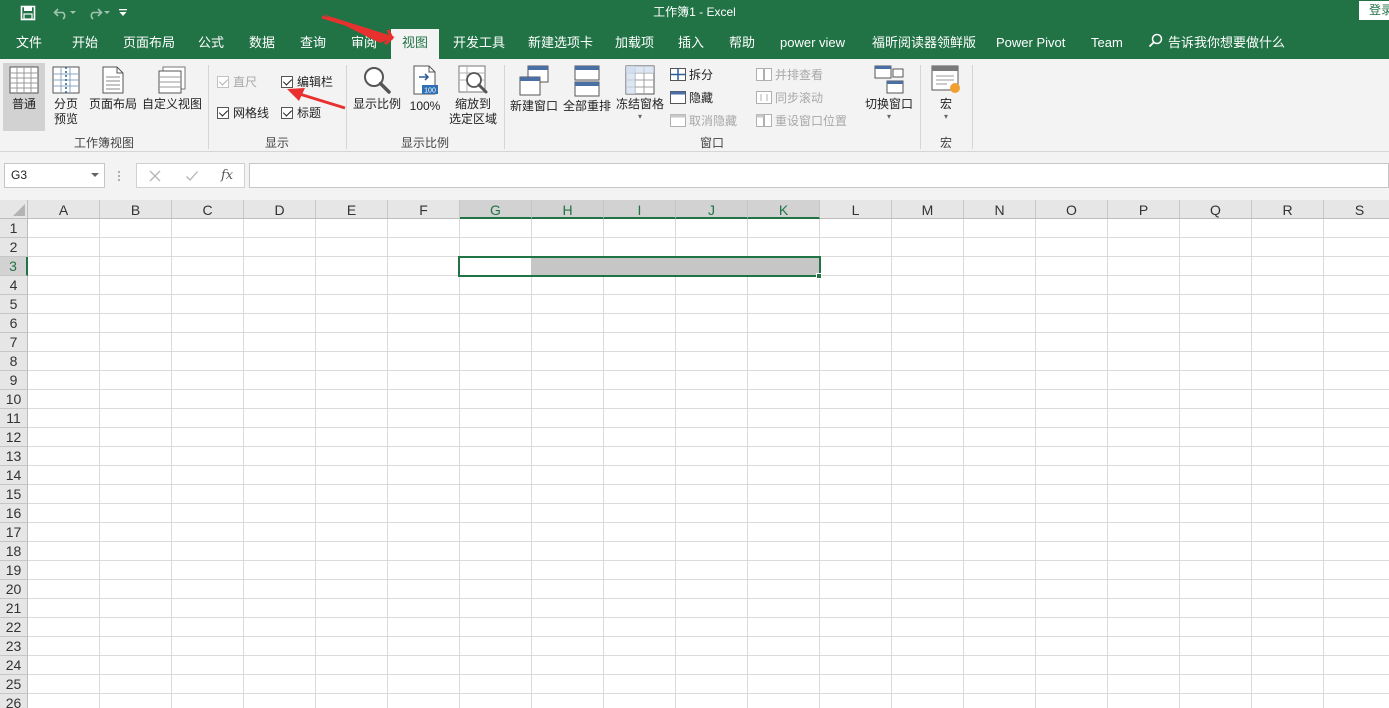 This screenshot has height=708, width=1389. Describe the element at coordinates (95, 175) in the screenshot. I see `chevron-down-icon` at that location.